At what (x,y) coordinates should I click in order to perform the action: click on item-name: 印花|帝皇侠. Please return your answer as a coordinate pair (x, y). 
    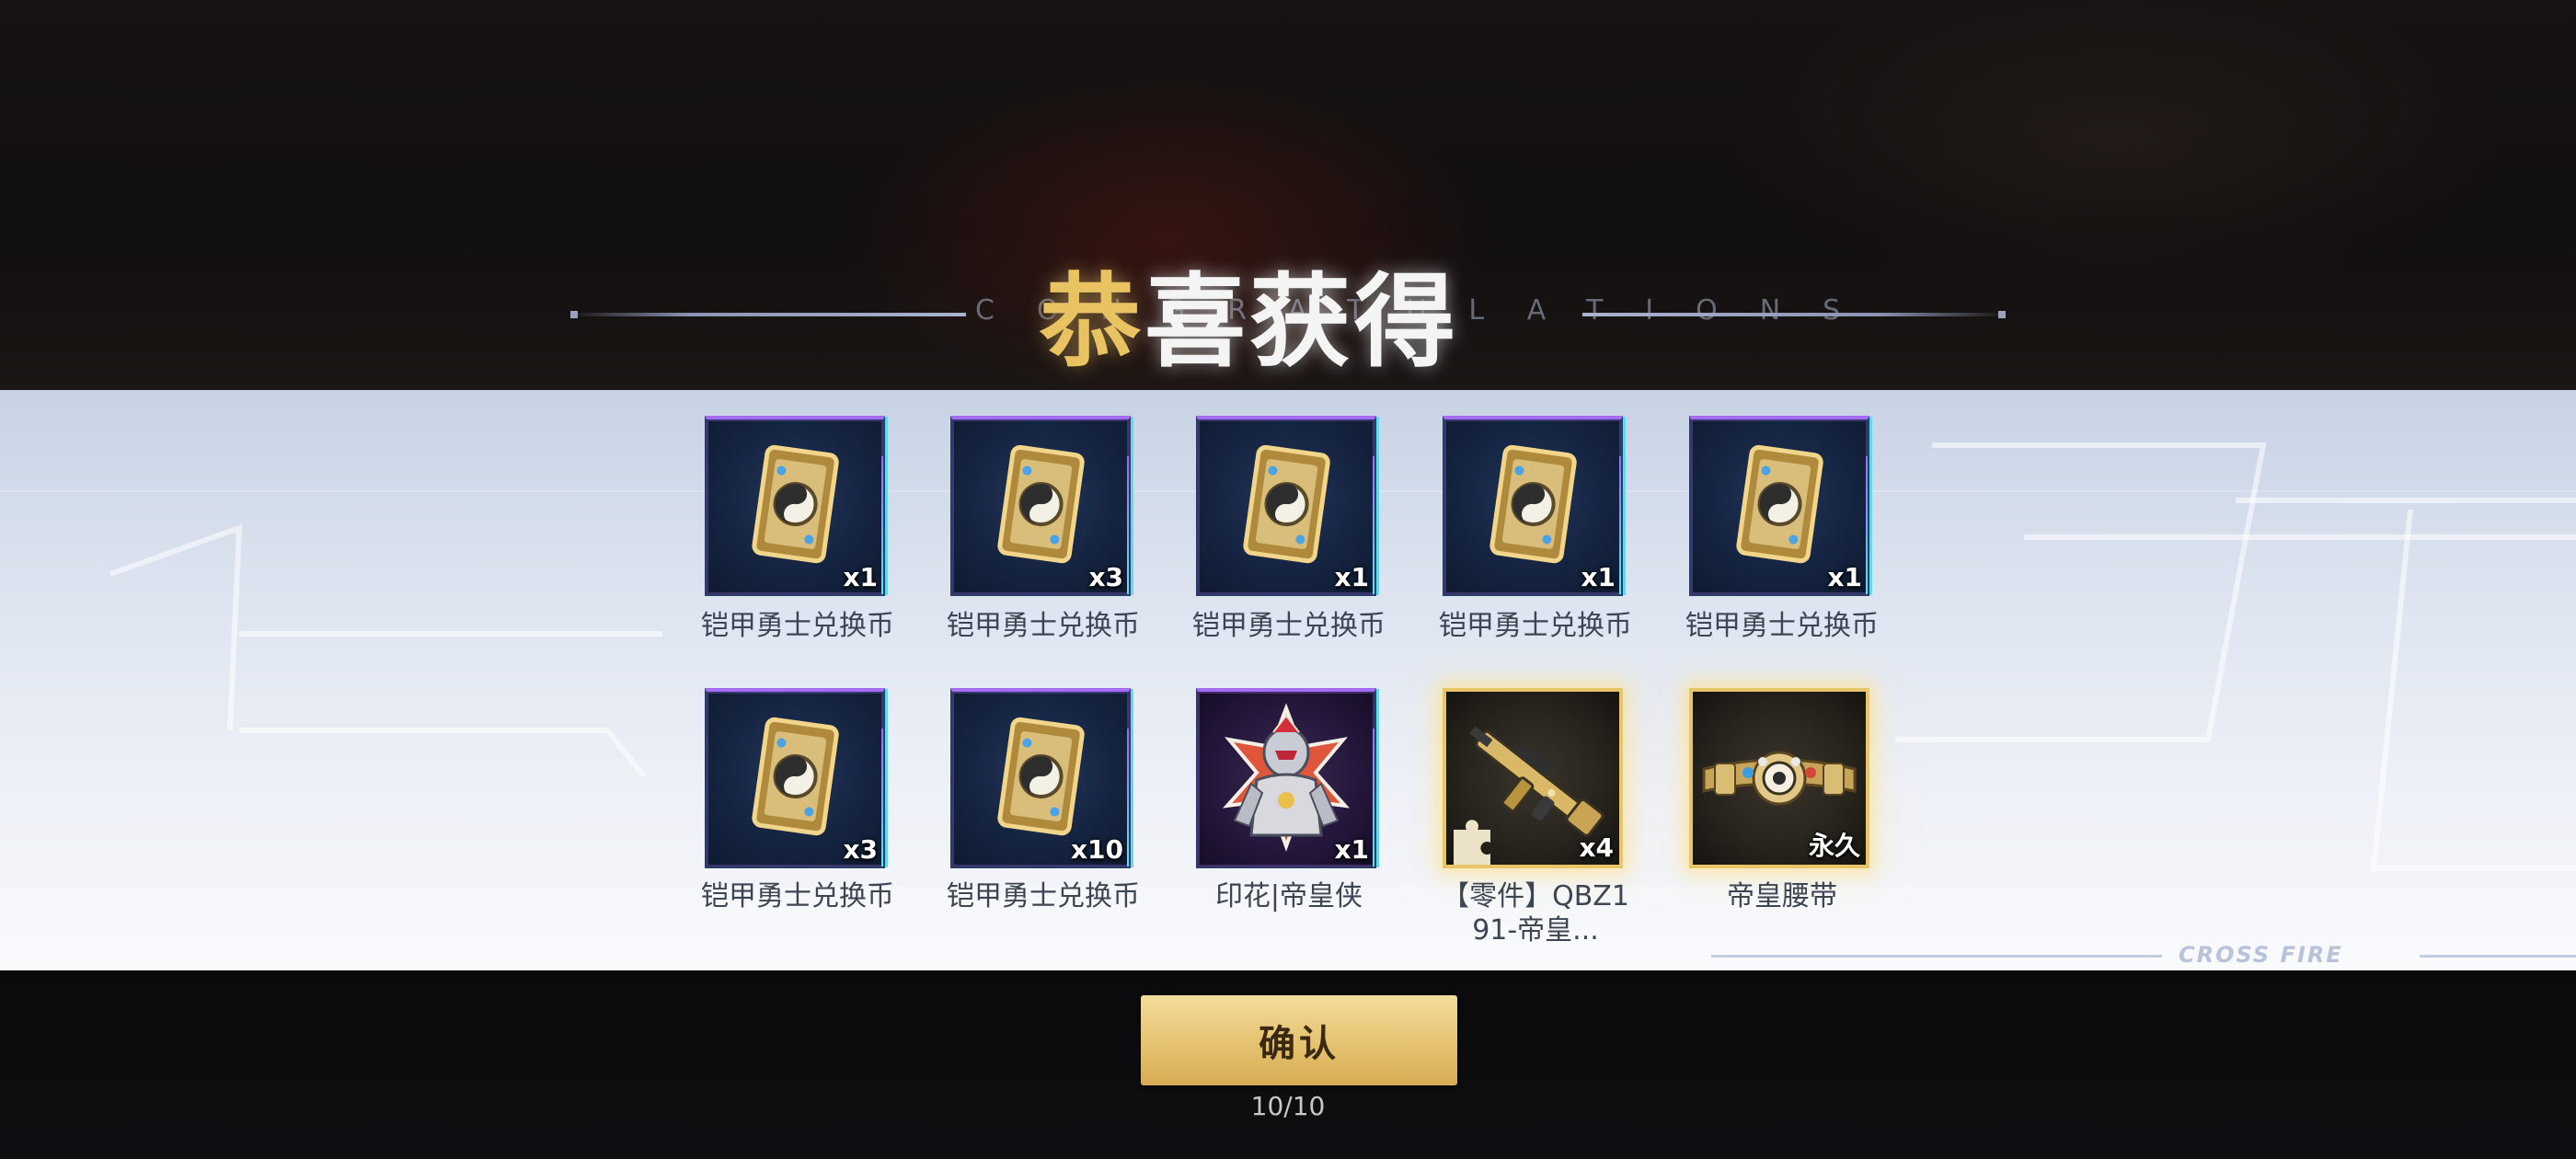
    Looking at the image, I should click on (1288, 896).